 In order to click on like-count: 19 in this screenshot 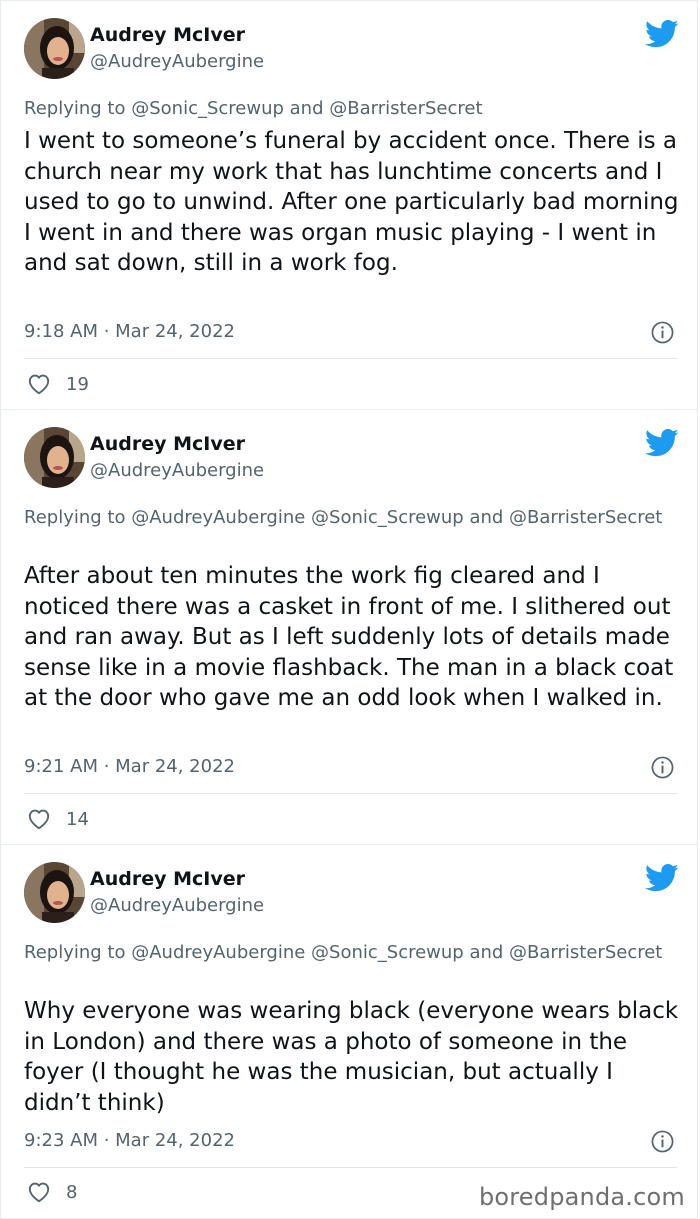, I will do `click(77, 384)`.